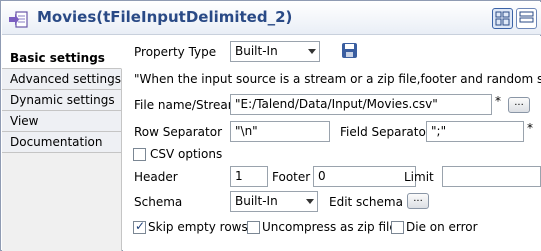 Image resolution: width=541 pixels, height=251 pixels. What do you see at coordinates (366, 202) in the screenshot?
I see `edit-schema-label: Edit schema` at bounding box center [366, 202].